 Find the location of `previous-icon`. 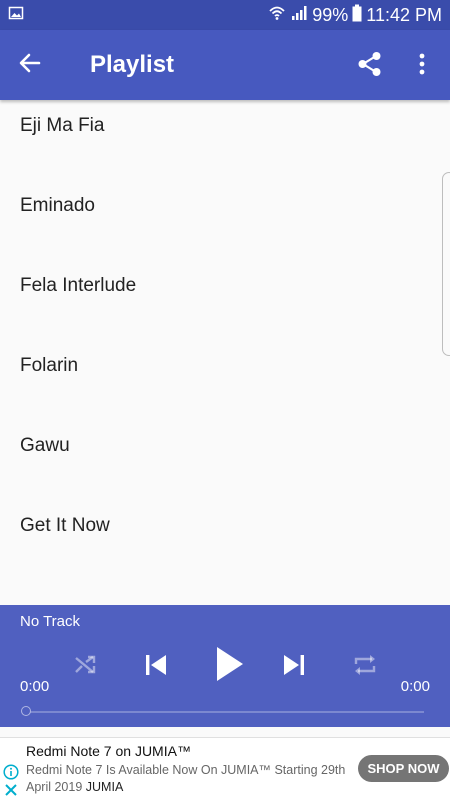

previous-icon is located at coordinates (156, 667).